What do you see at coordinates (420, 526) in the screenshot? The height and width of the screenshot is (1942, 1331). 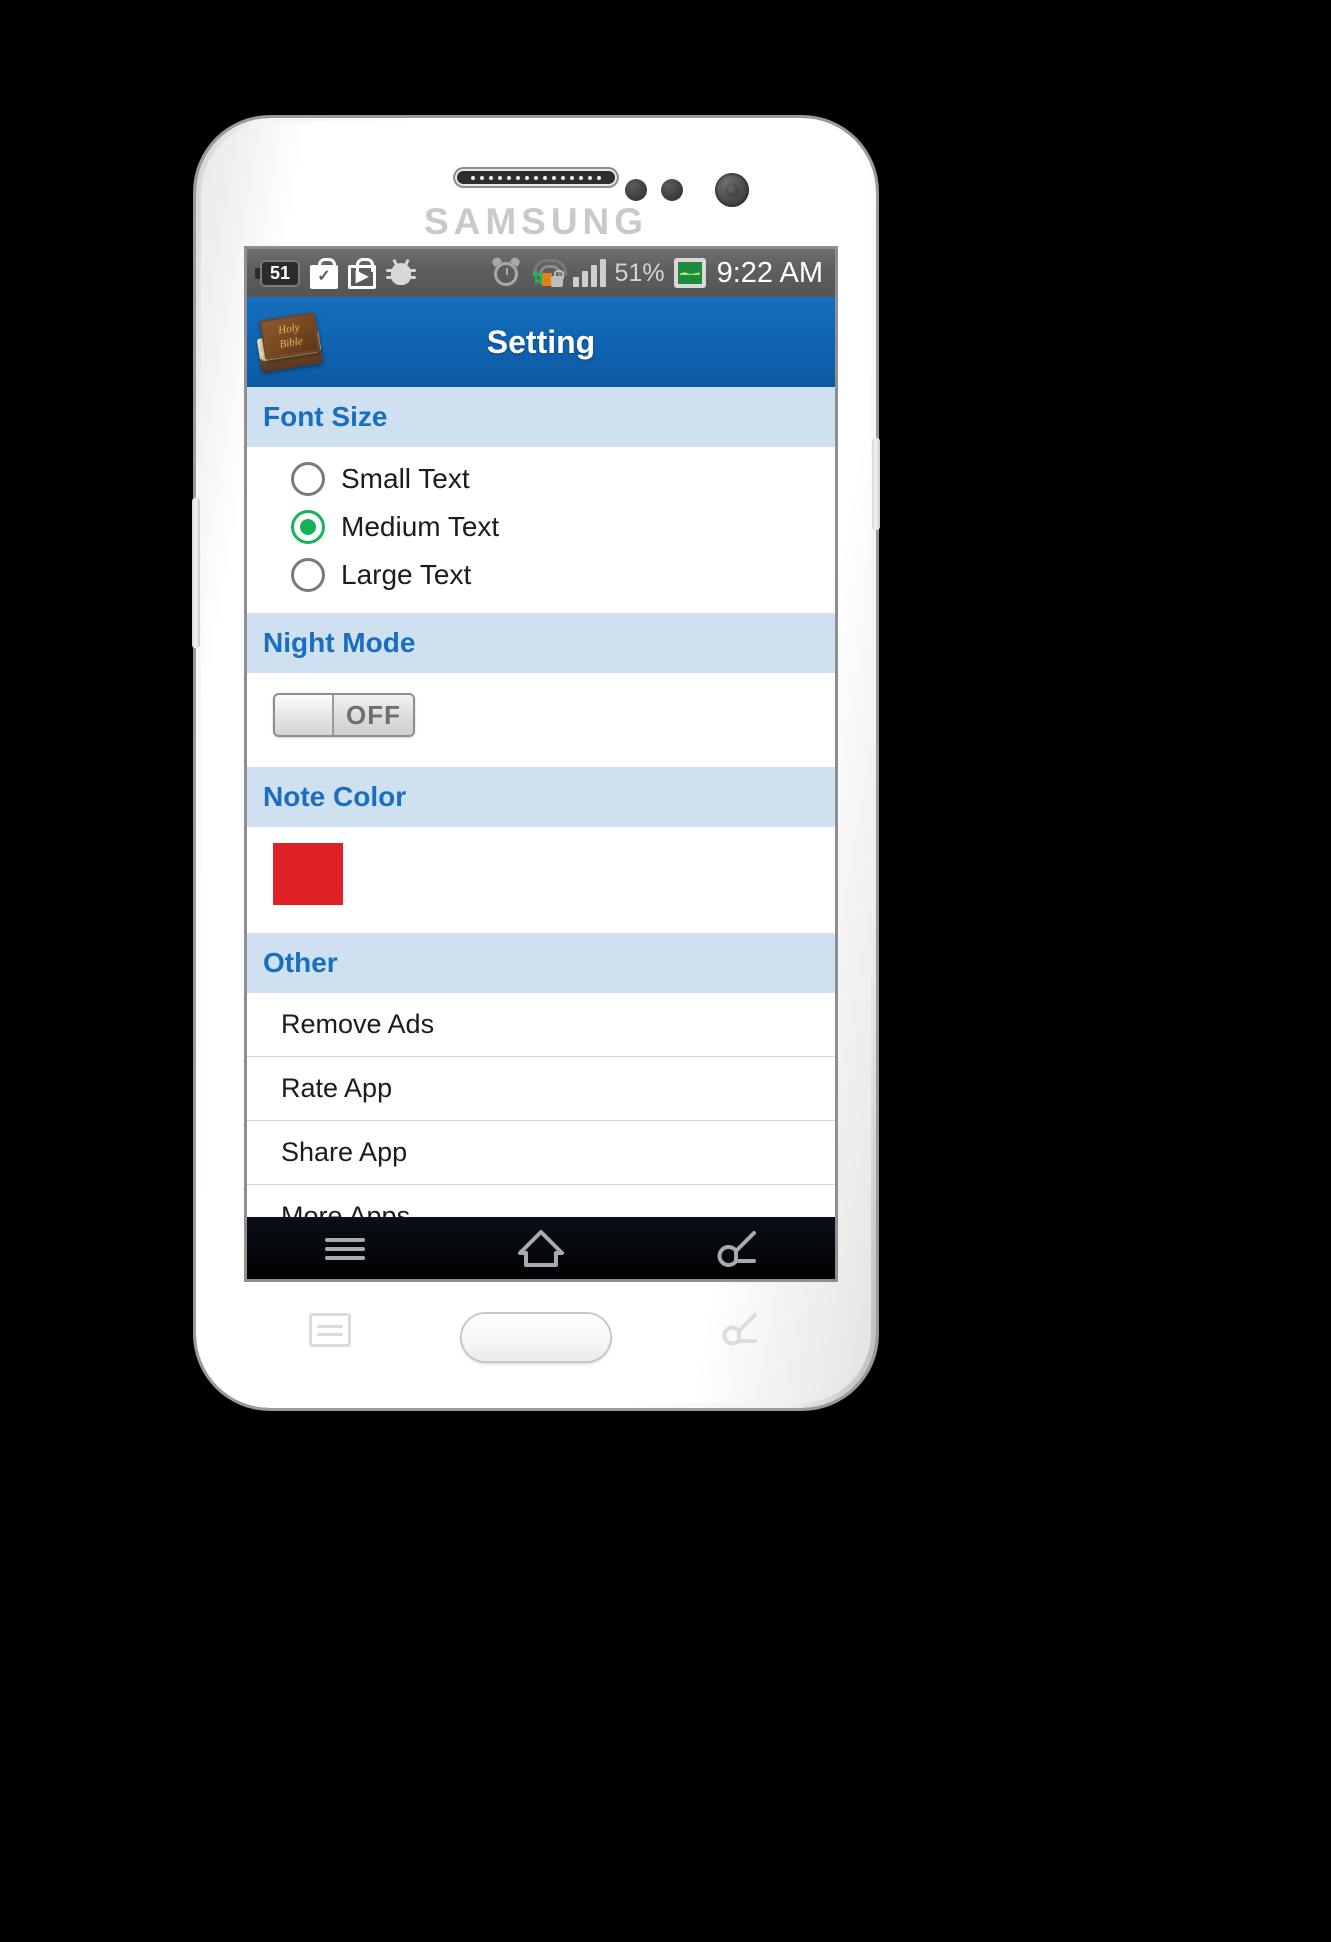 I see `radio-label-medium-text: Medium Text` at bounding box center [420, 526].